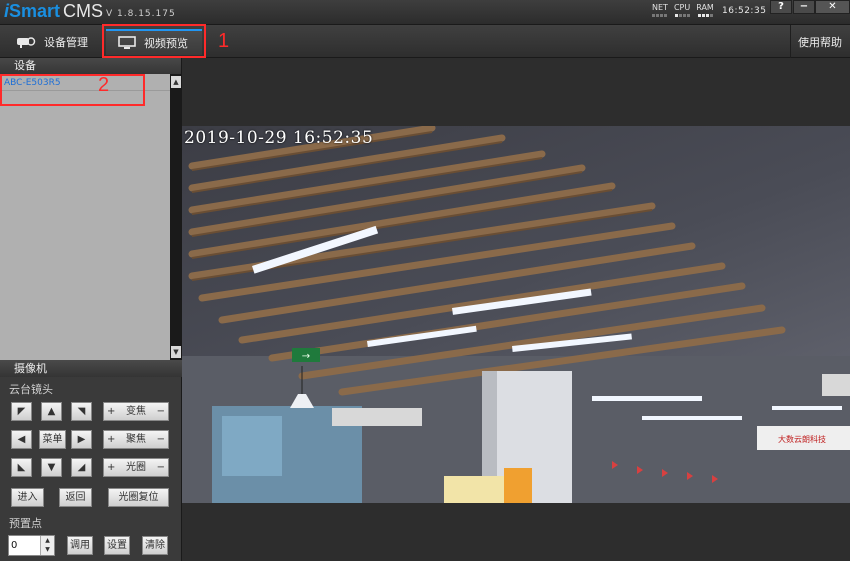 Image resolution: width=850 pixels, height=561 pixels. Describe the element at coordinates (81, 439) in the screenshot. I see `ptz-right-button: ▶` at that location.